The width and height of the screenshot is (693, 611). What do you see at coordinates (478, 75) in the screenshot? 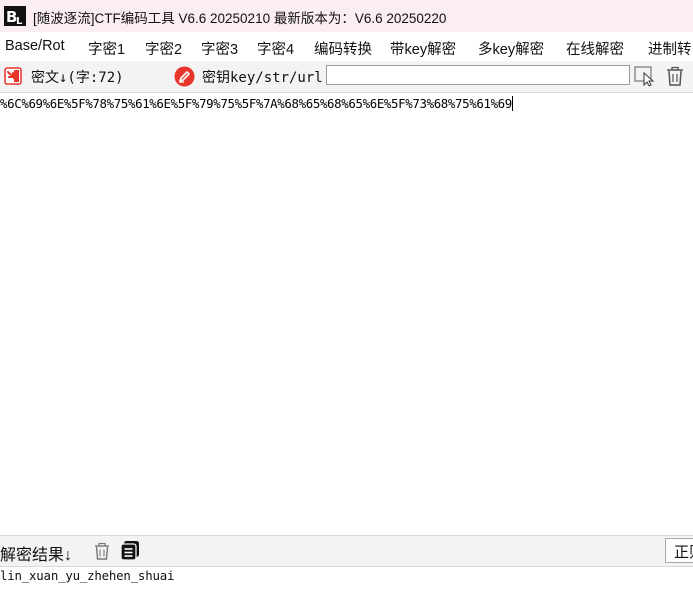
I see `key-input` at bounding box center [478, 75].